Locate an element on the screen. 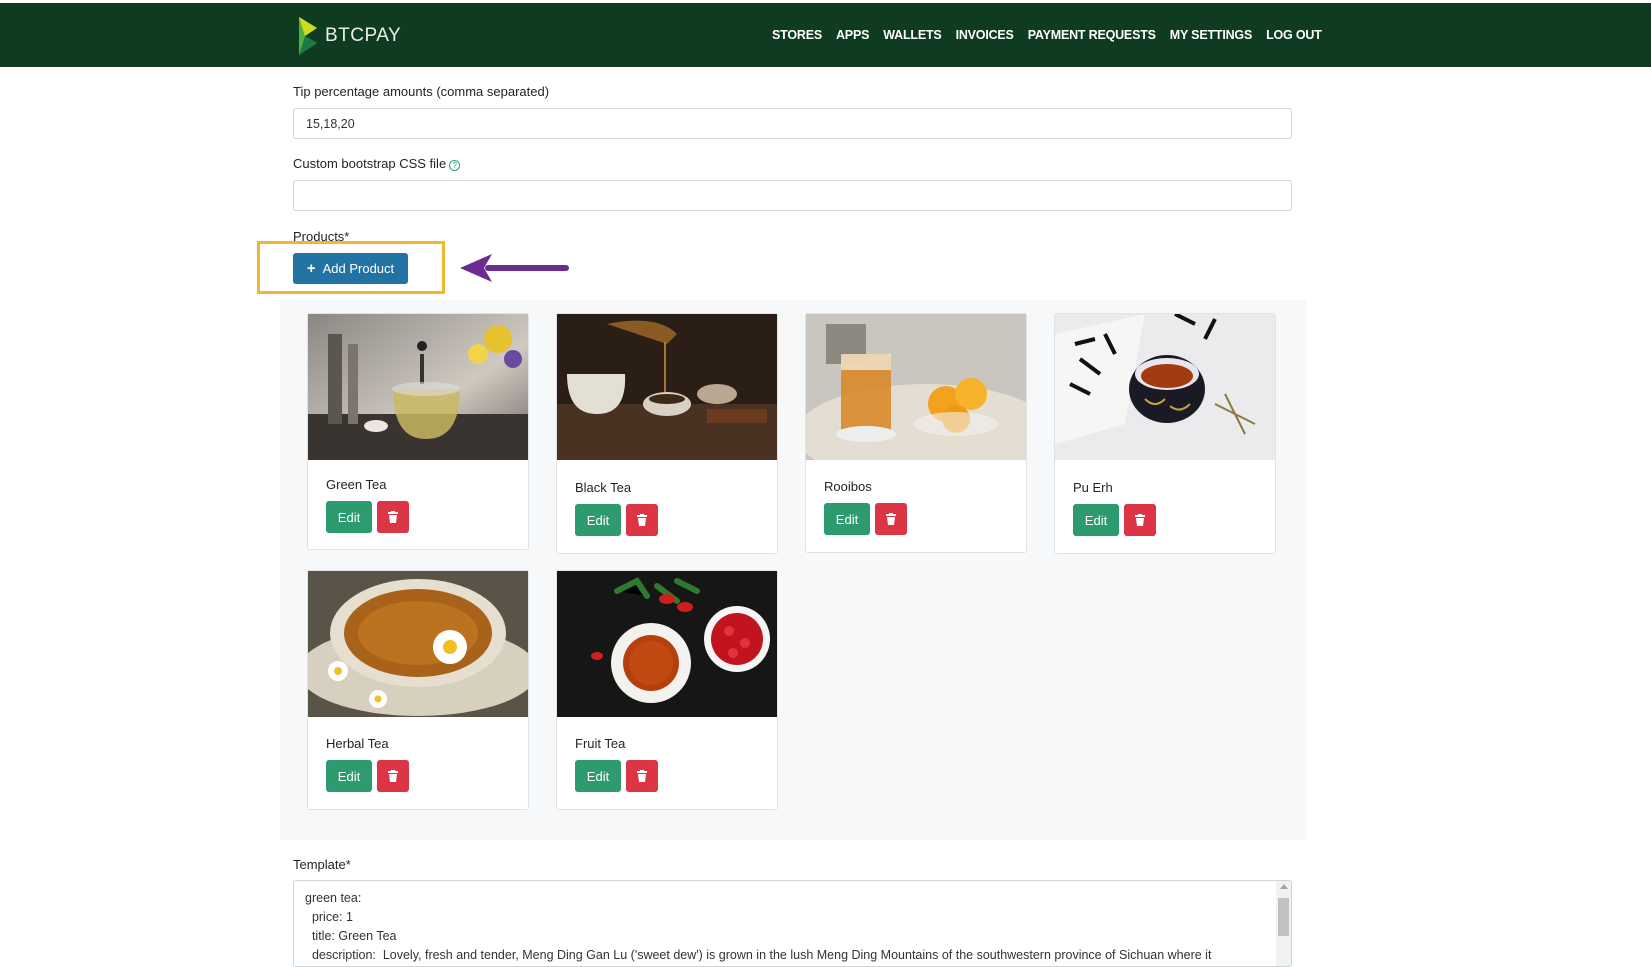 The height and width of the screenshot is (967, 1651). product-image-black-tea is located at coordinates (667, 387).